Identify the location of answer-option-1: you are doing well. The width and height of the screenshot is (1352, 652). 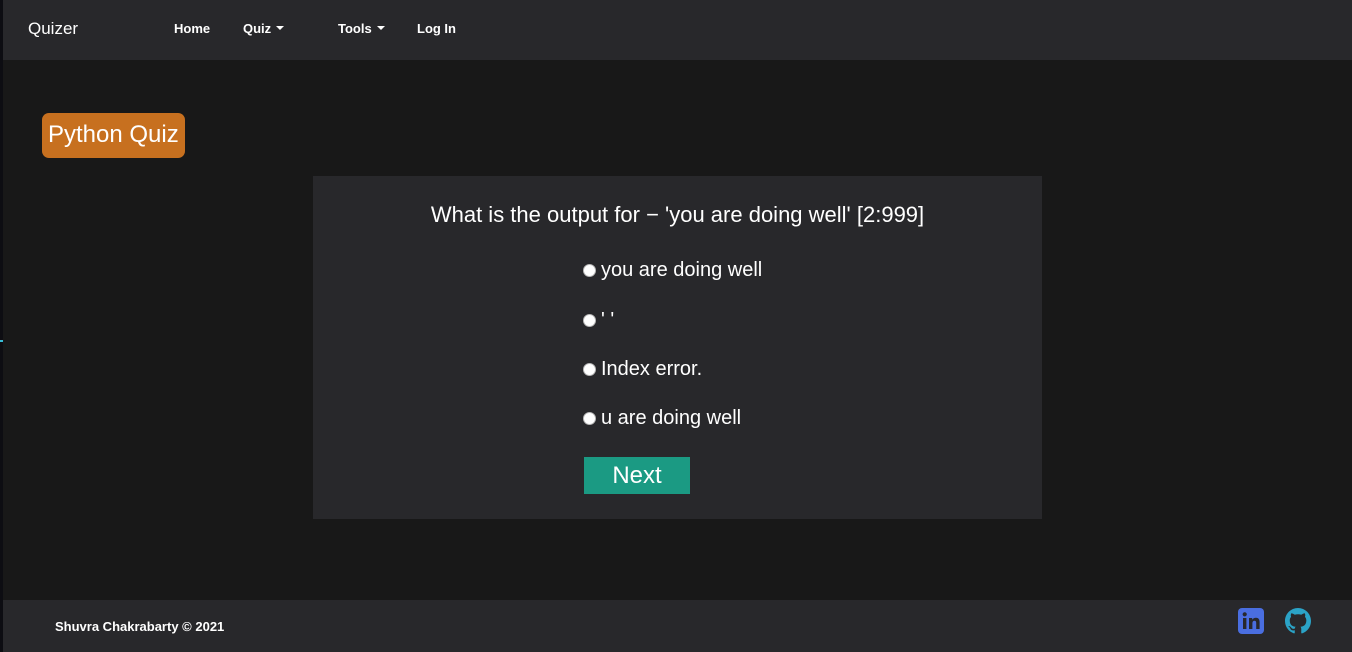
(672, 270).